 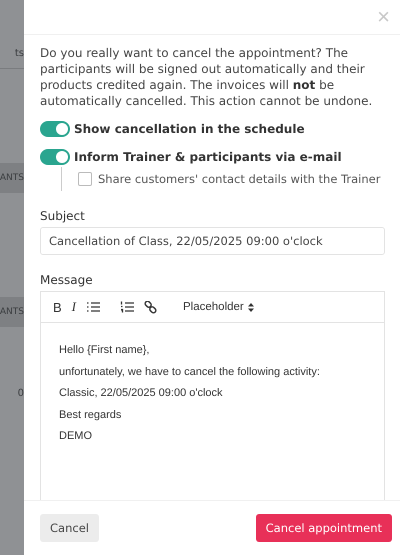 I want to click on checkbox-label: Share customers' contact details with the Trainer, so click(x=239, y=179).